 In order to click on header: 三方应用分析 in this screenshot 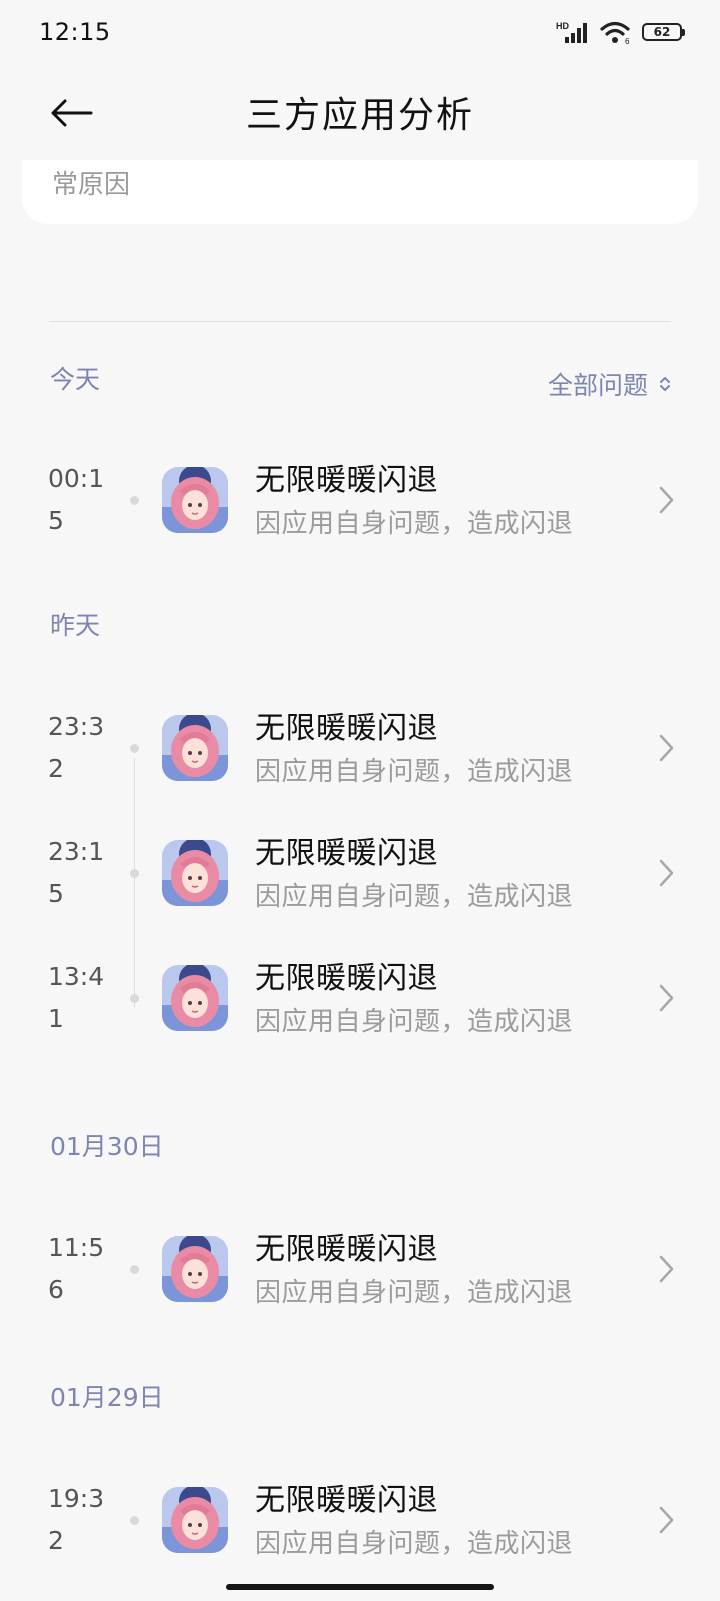, I will do `click(360, 114)`.